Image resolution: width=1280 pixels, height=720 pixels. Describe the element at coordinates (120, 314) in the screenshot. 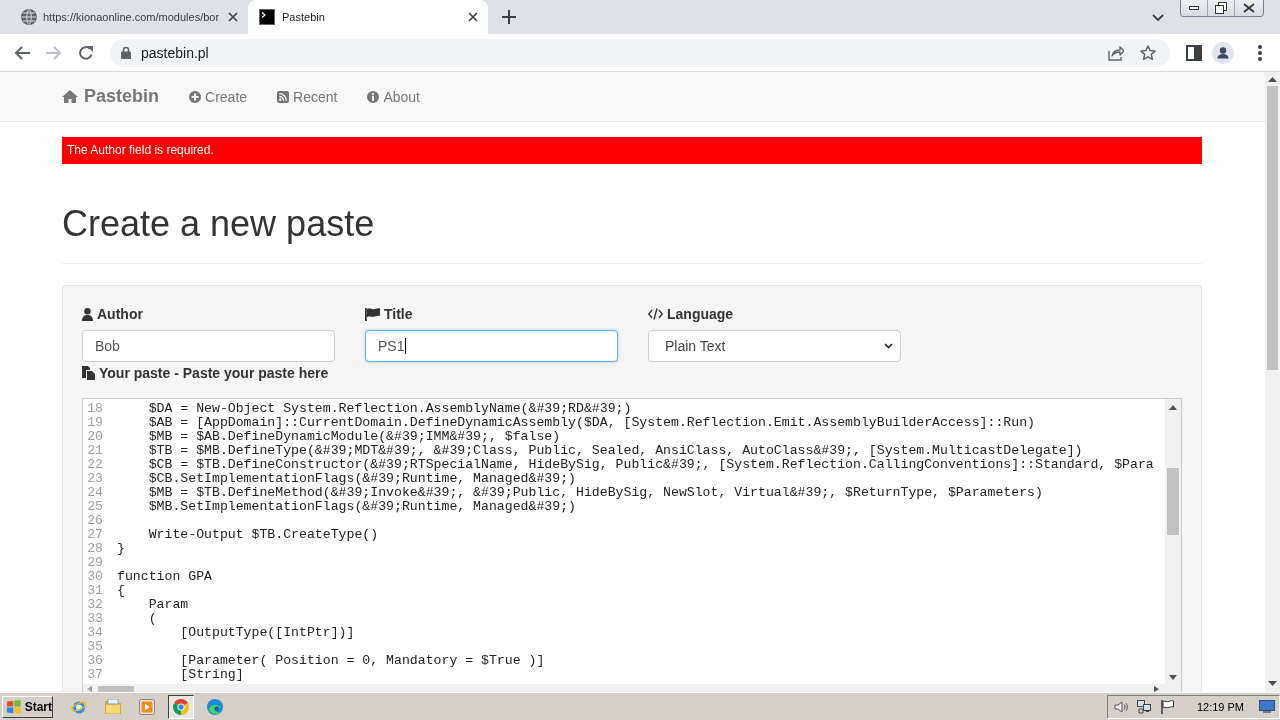

I see `field-label: Author` at that location.